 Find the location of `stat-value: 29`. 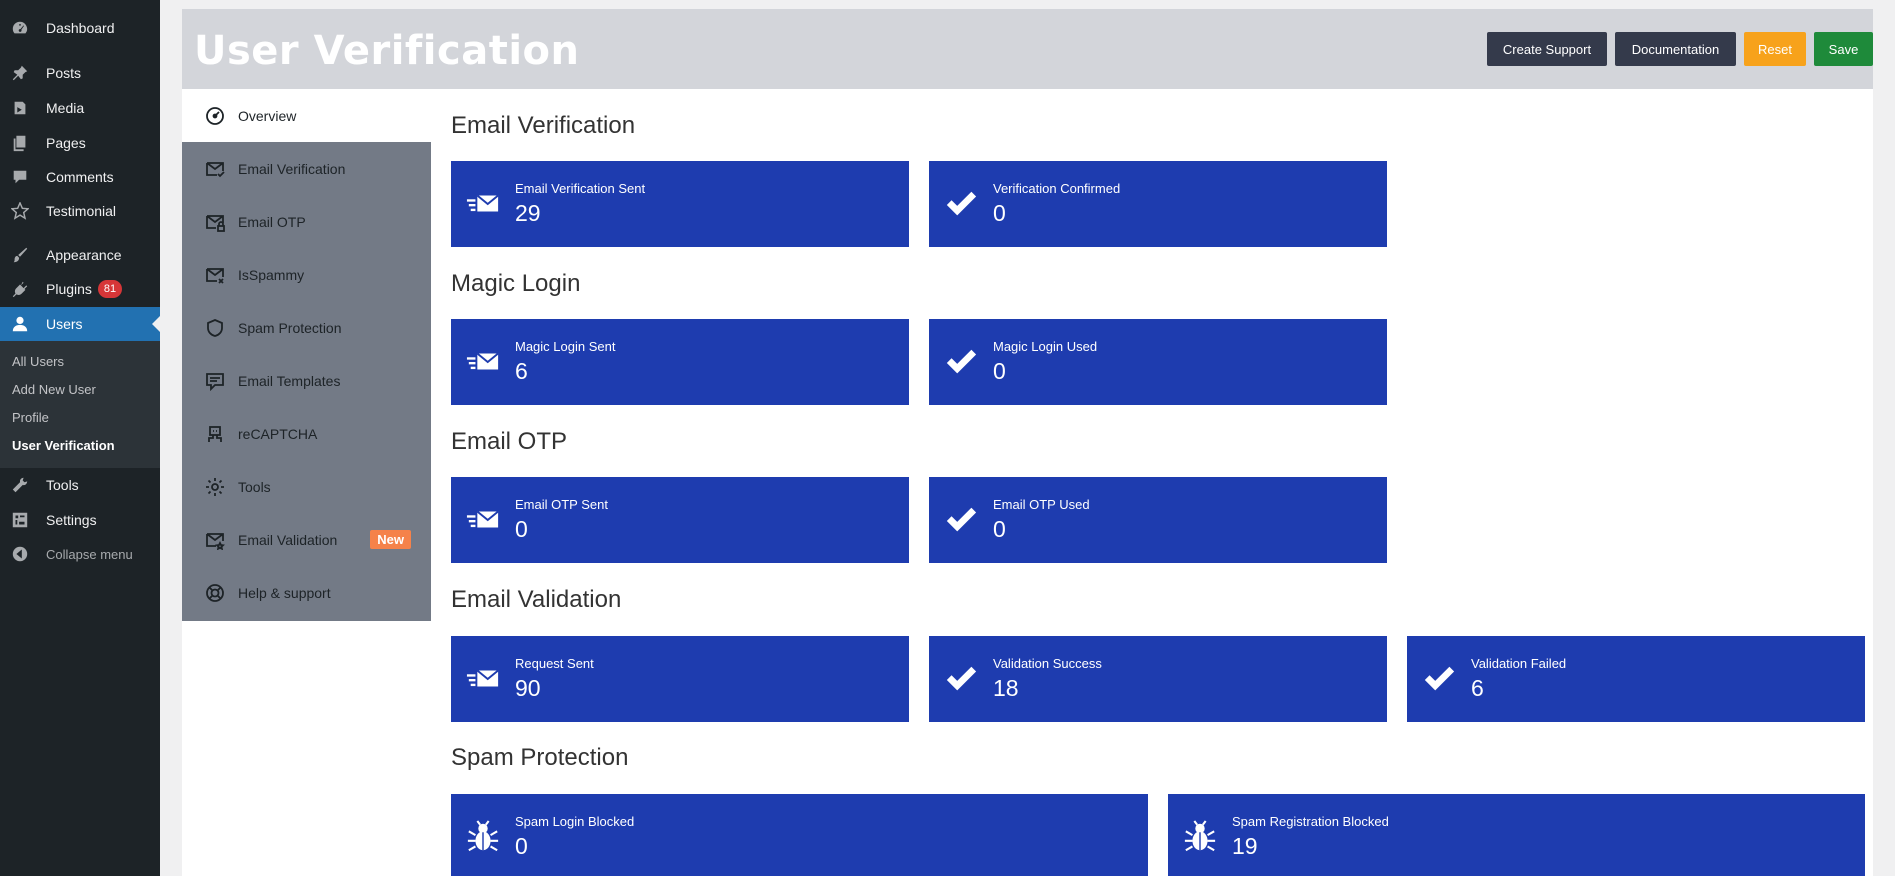

stat-value: 29 is located at coordinates (528, 213).